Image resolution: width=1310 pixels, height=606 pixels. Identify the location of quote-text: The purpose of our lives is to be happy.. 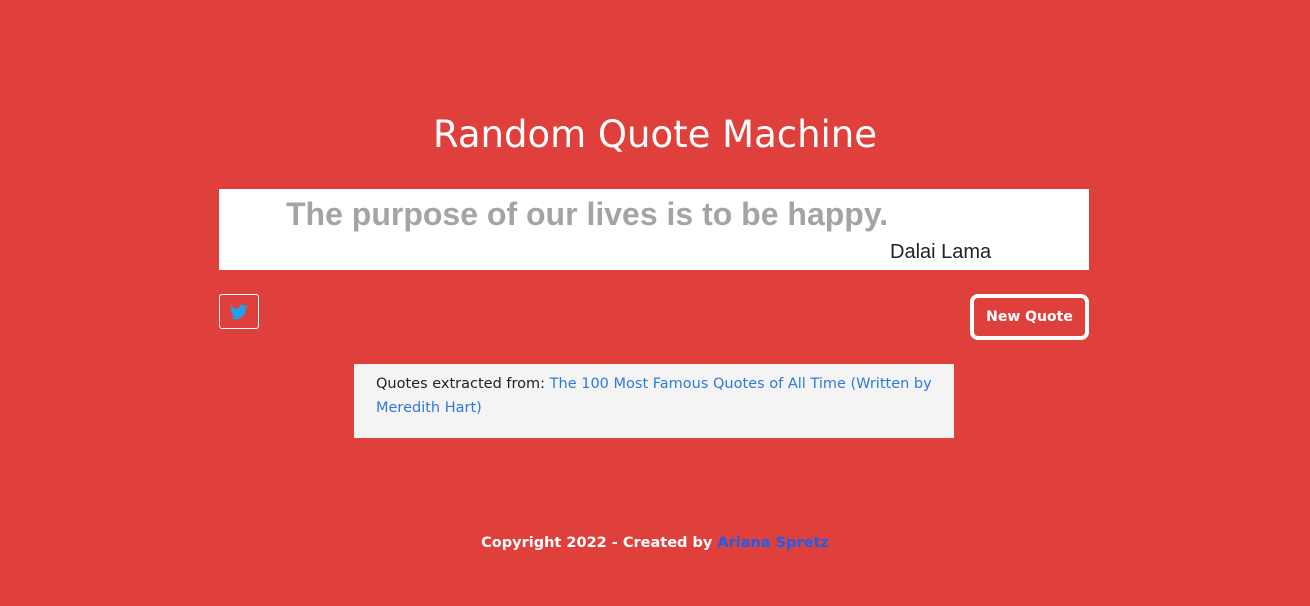
(587, 214).